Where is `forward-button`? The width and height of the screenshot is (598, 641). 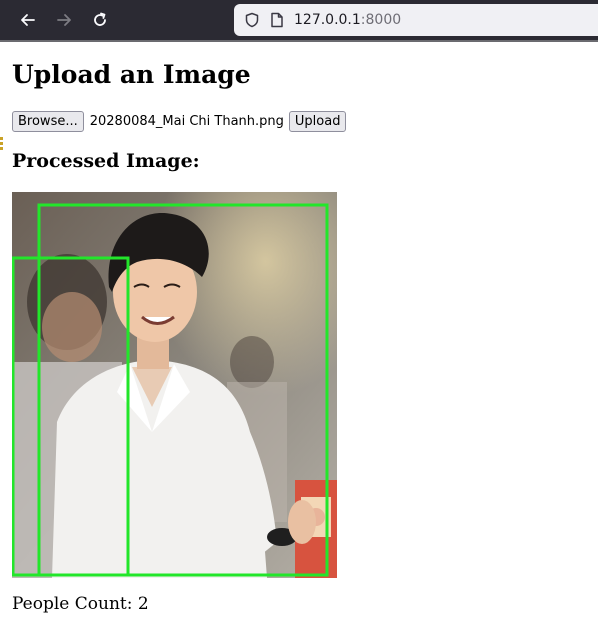
forward-button is located at coordinates (64, 20).